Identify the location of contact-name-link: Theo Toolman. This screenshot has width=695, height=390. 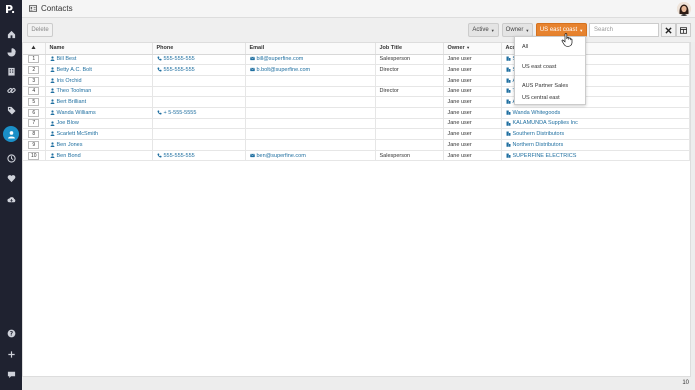
(74, 91).